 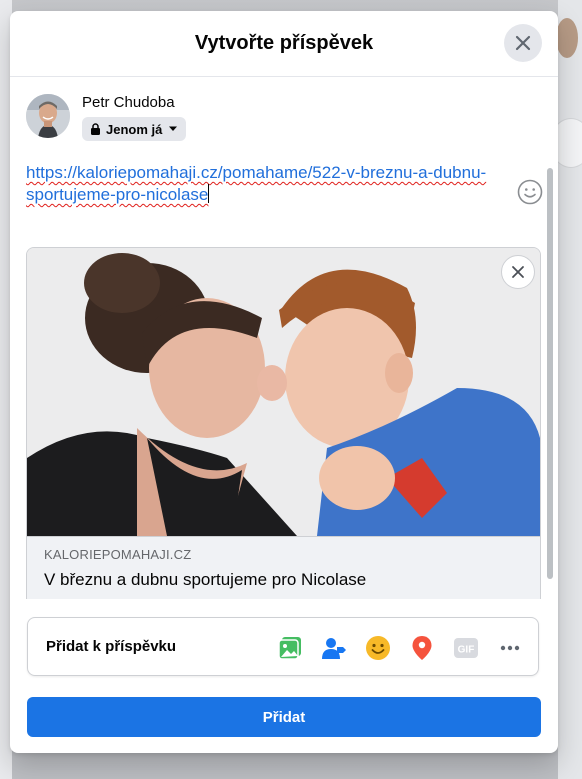 I want to click on audience-selector: Jenom já, so click(x=134, y=129).